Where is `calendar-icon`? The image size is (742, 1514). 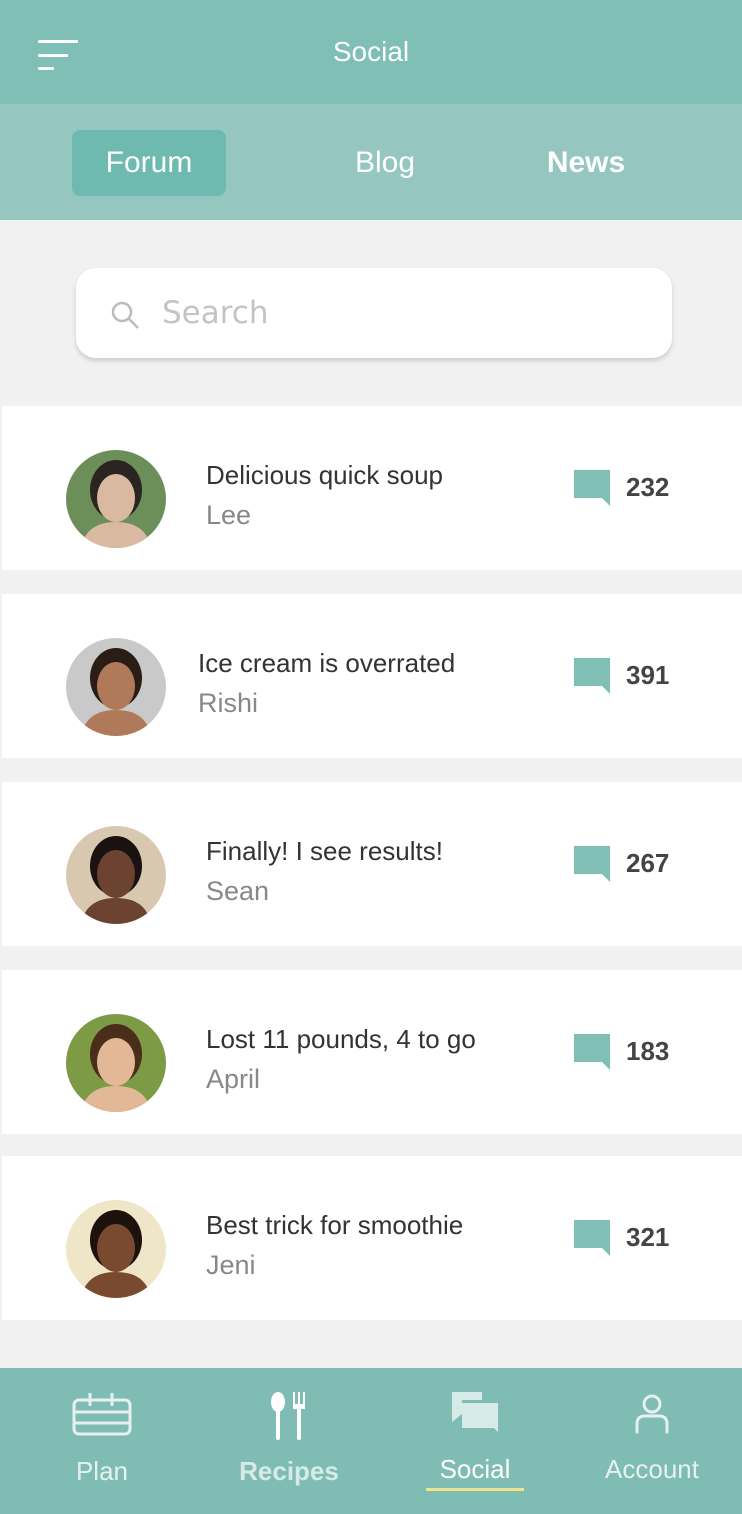 calendar-icon is located at coordinates (102, 1414).